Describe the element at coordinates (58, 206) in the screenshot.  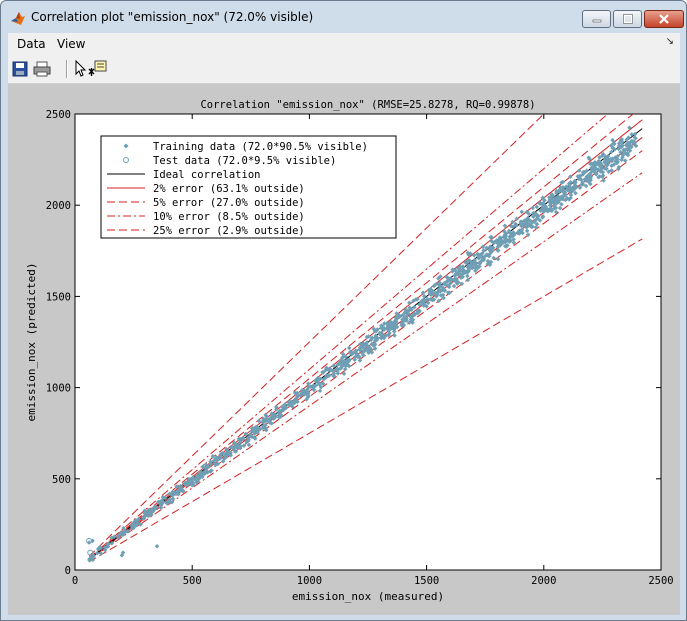
I see `y-tick-label: 2000` at that location.